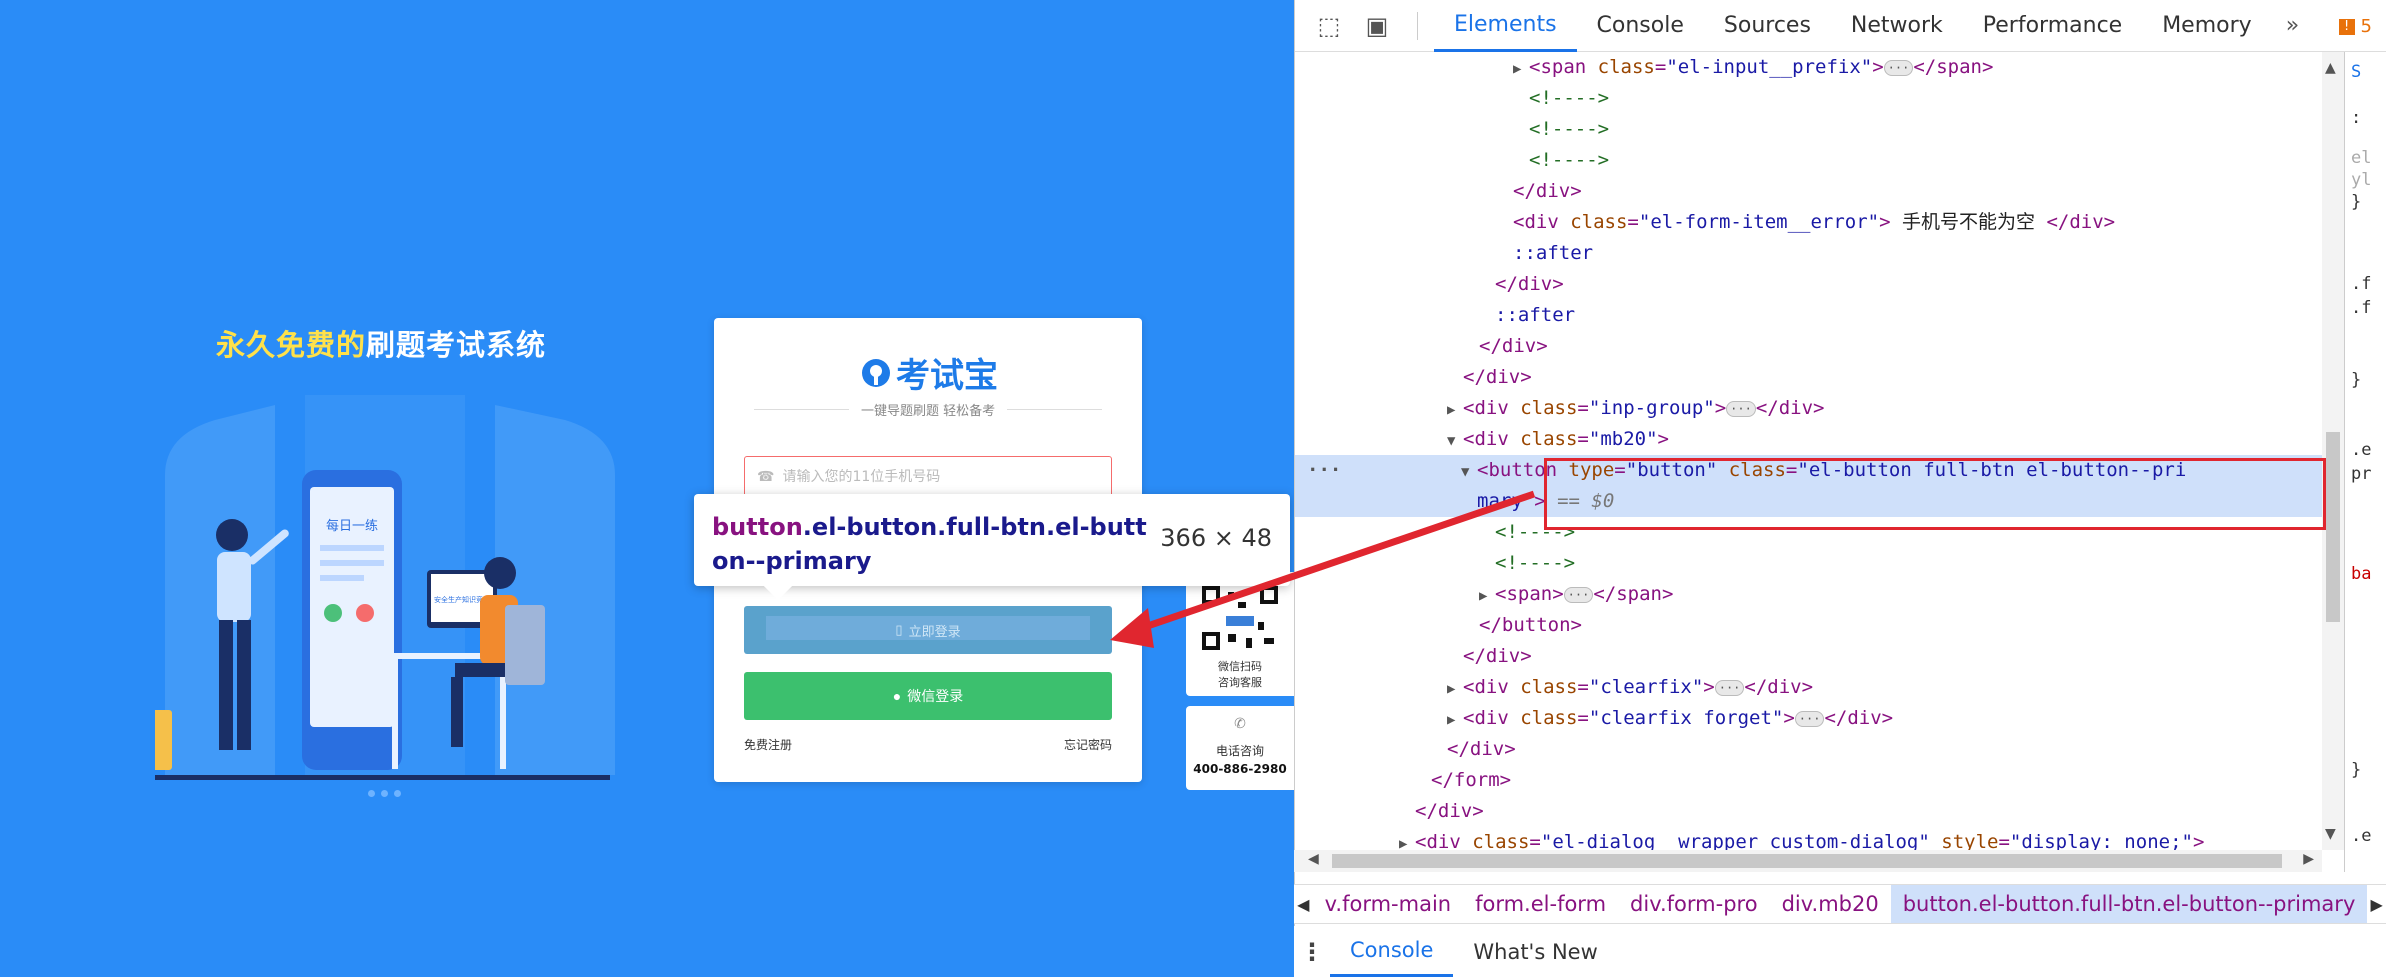 The image size is (2386, 977). What do you see at coordinates (1640, 26) in the screenshot?
I see `tab-console: Console` at bounding box center [1640, 26].